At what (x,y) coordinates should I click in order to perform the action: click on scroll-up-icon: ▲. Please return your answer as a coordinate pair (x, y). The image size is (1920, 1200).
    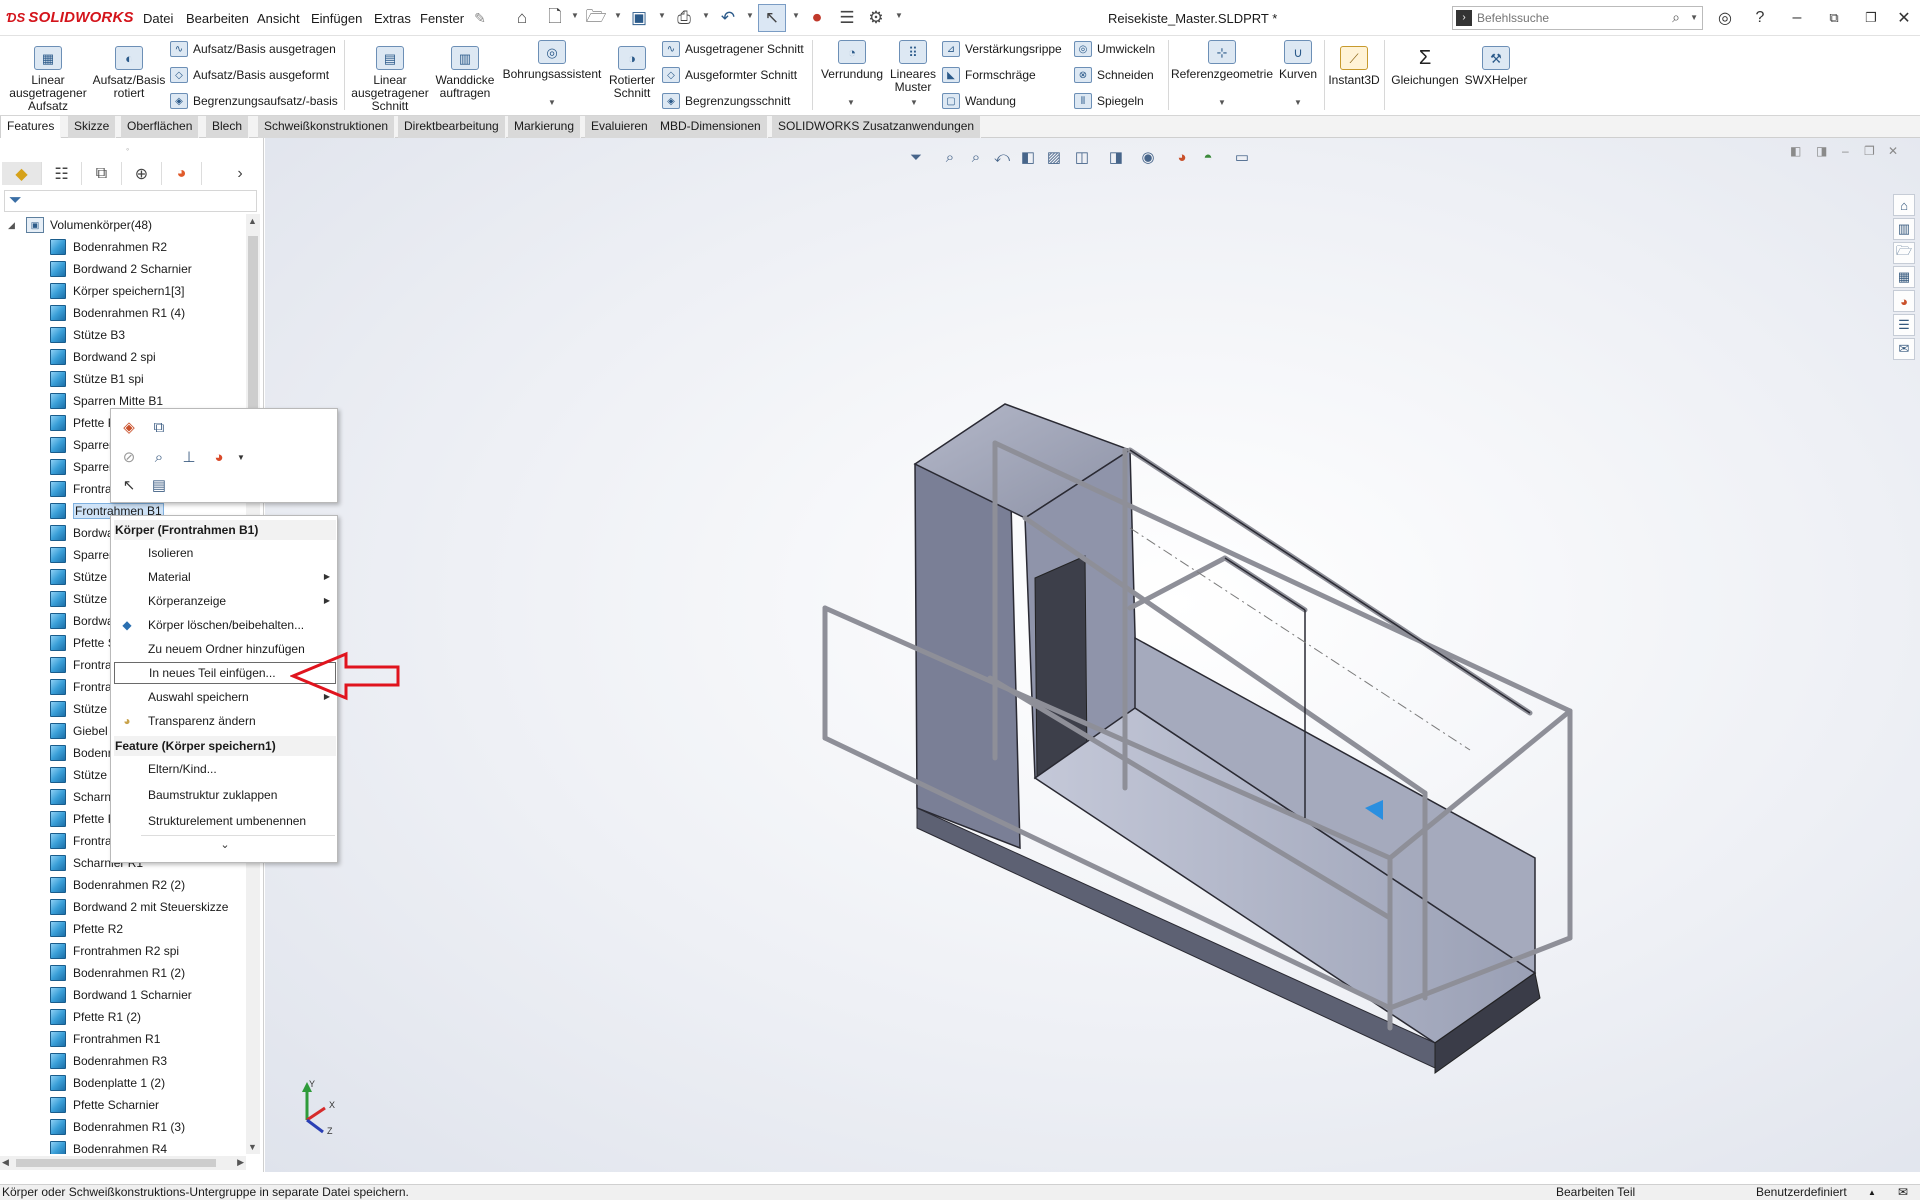
    Looking at the image, I should click on (252, 221).